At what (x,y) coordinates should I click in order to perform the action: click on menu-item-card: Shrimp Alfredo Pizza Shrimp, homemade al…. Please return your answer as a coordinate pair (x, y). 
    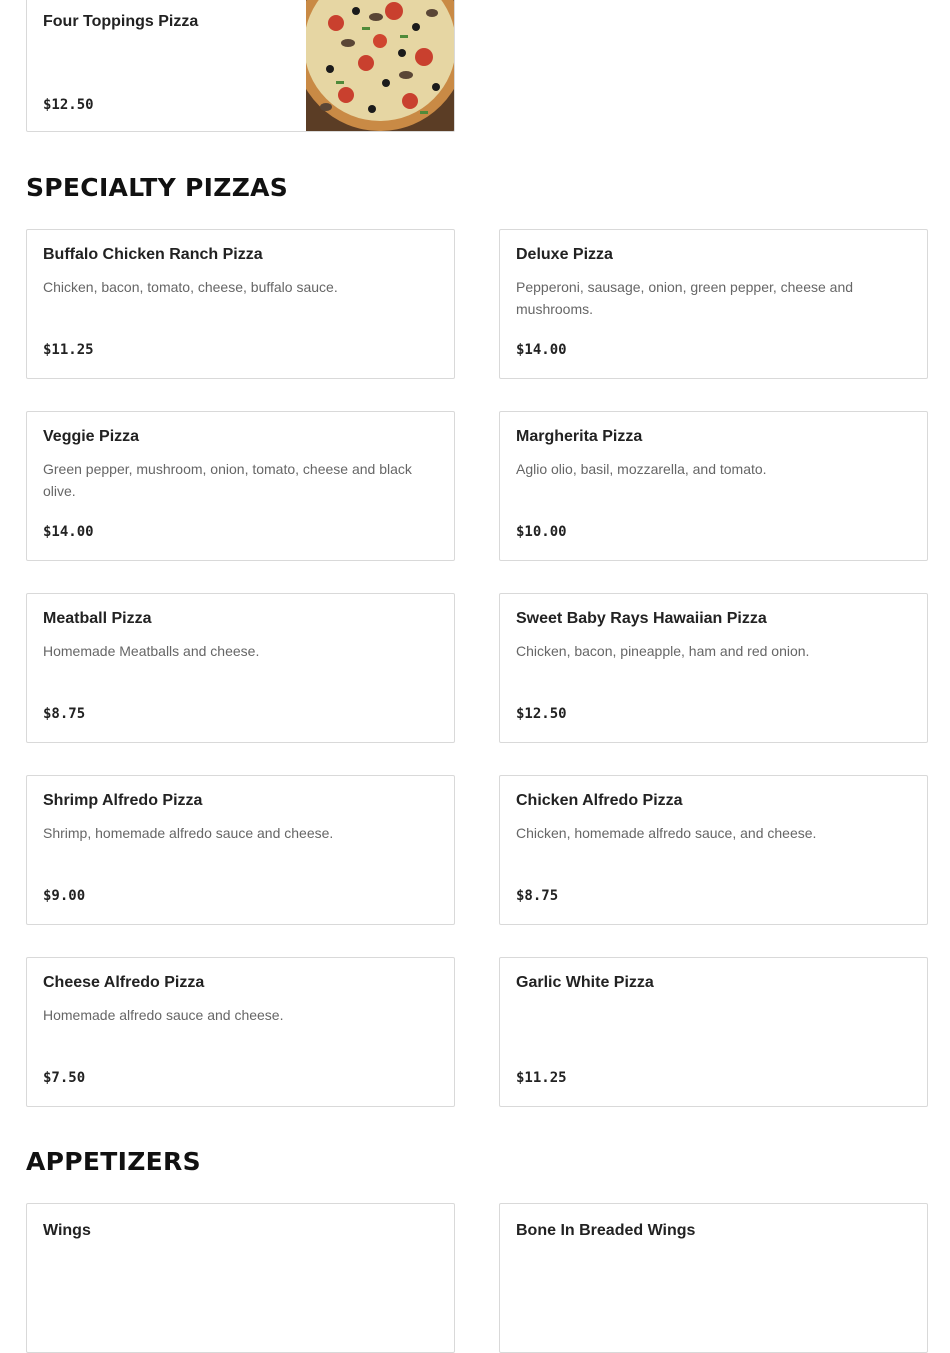
    Looking at the image, I should click on (240, 850).